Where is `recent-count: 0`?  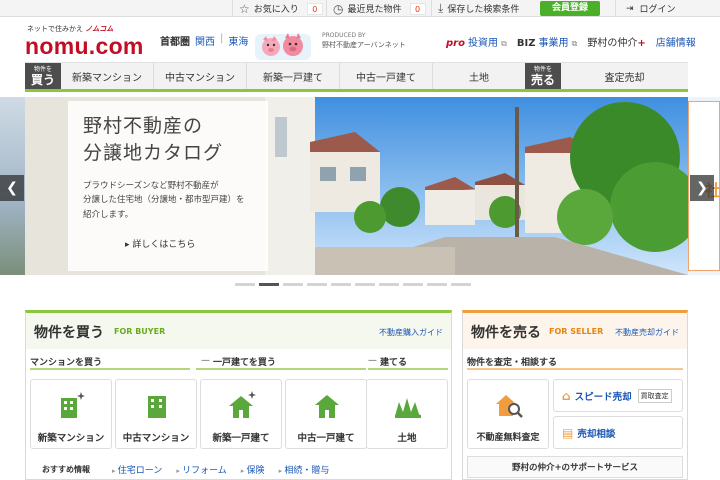 recent-count: 0 is located at coordinates (417, 8).